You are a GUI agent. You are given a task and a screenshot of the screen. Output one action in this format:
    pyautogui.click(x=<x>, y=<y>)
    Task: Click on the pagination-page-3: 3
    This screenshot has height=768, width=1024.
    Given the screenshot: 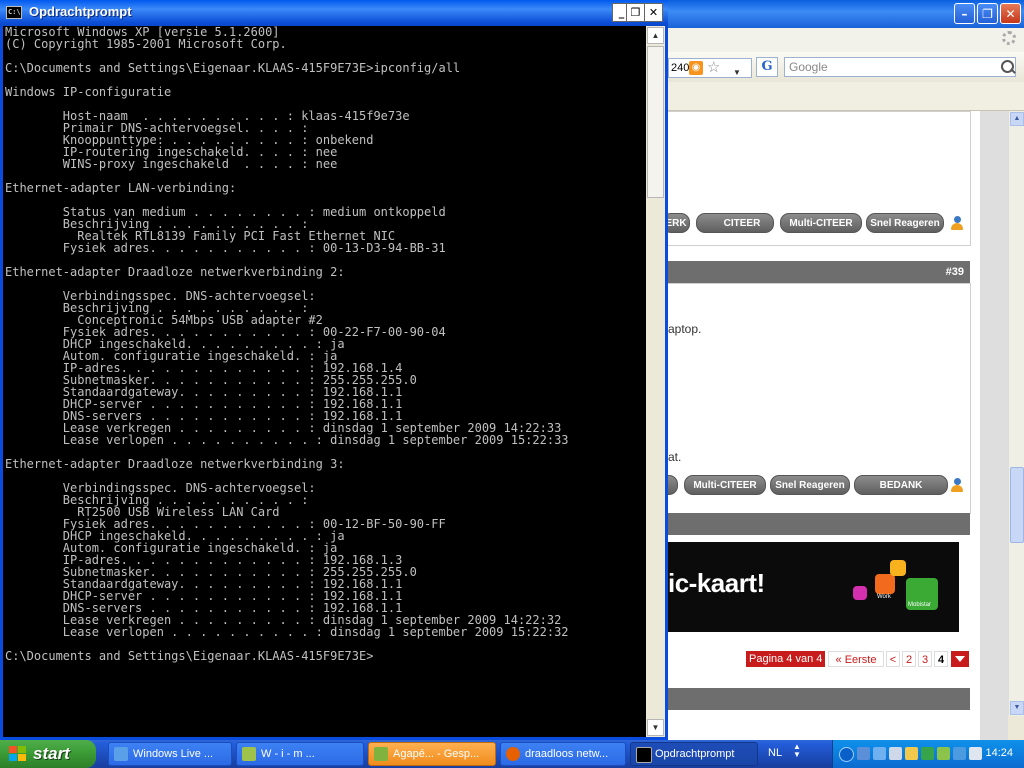 What is the action you would take?
    pyautogui.click(x=925, y=659)
    